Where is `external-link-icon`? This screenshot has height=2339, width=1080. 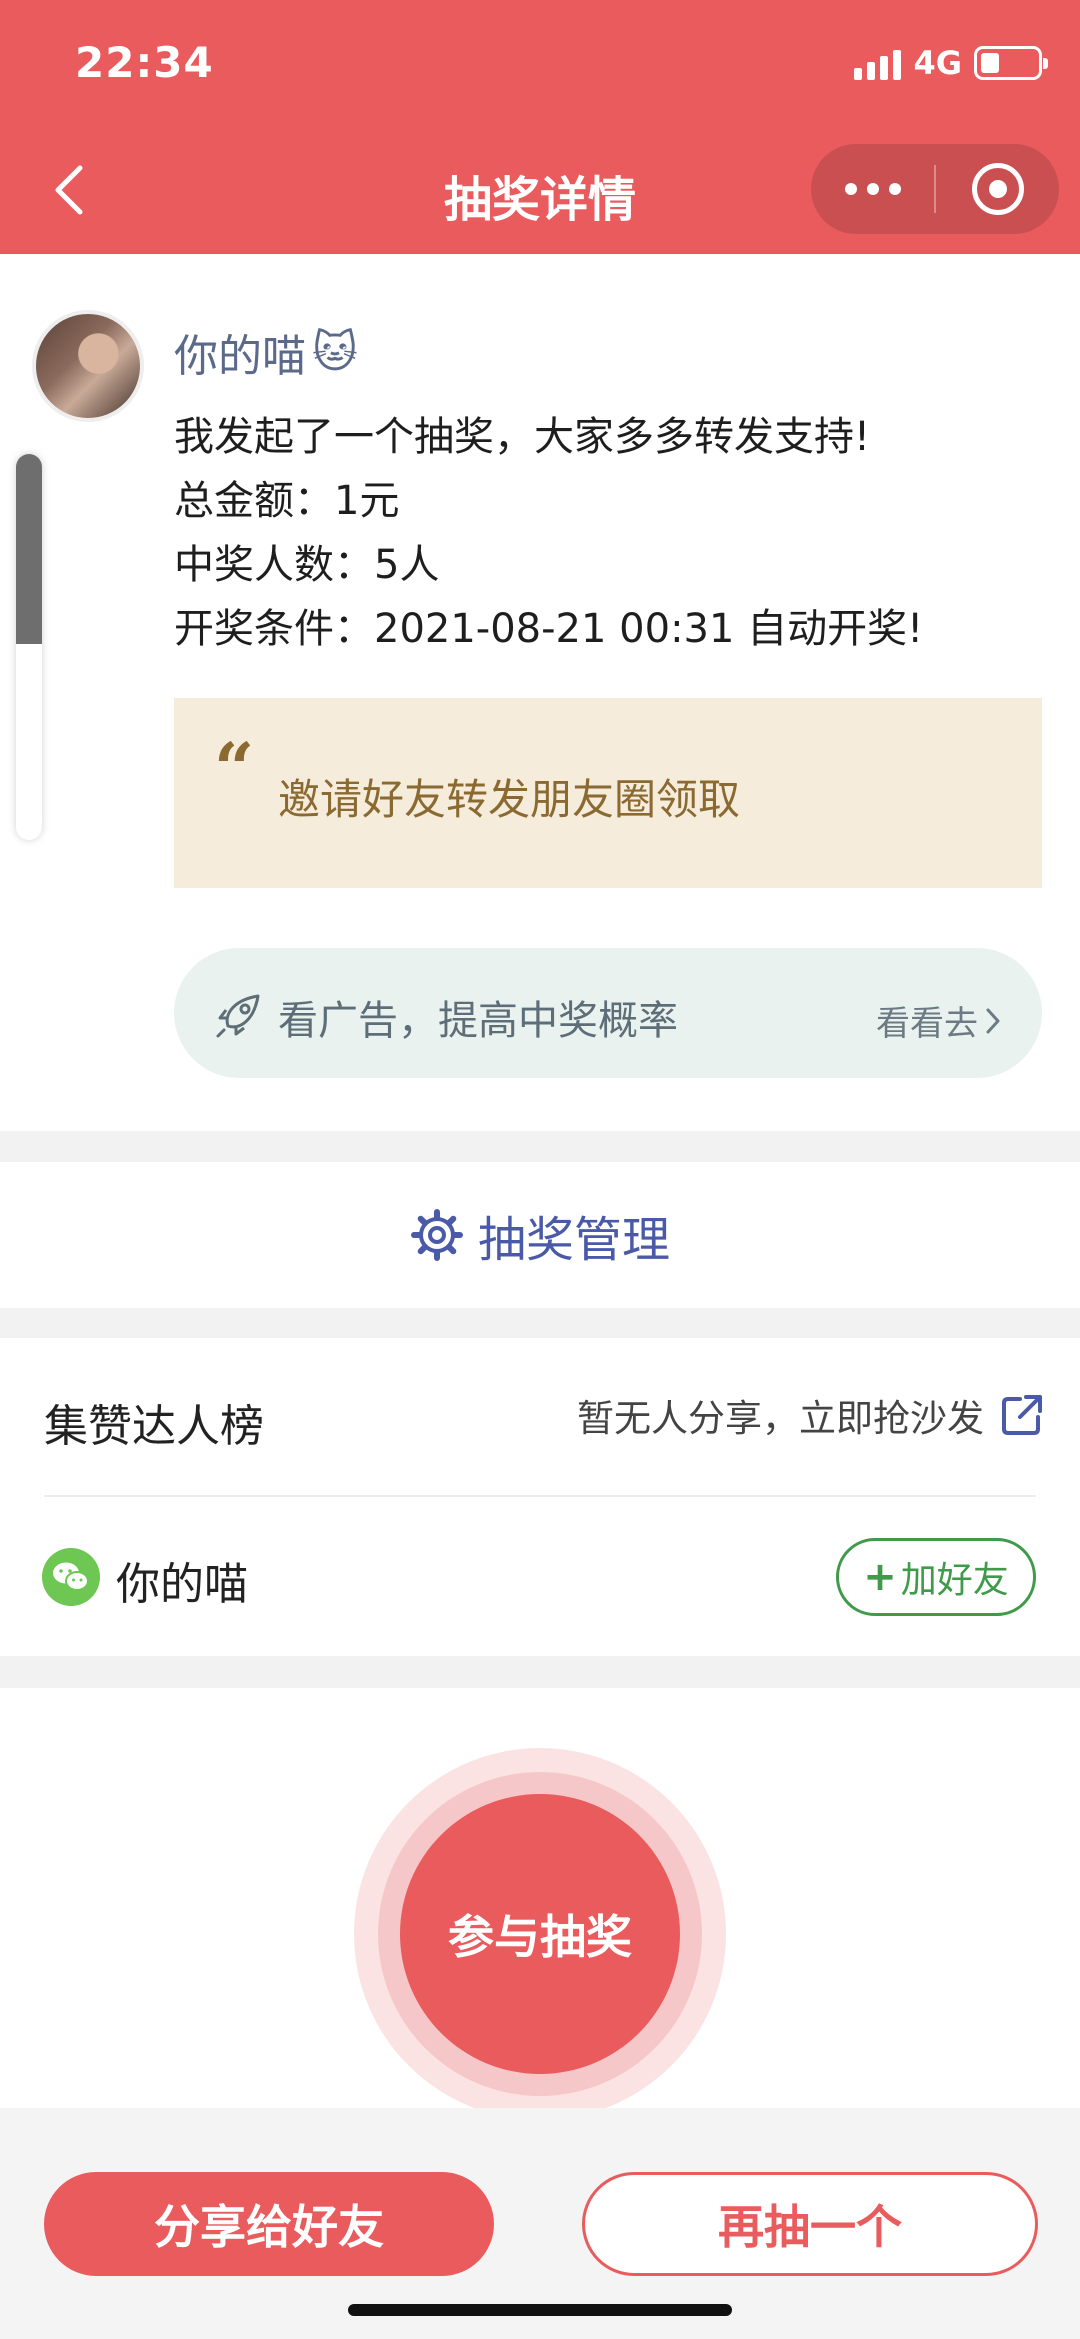
external-link-icon is located at coordinates (1022, 1415).